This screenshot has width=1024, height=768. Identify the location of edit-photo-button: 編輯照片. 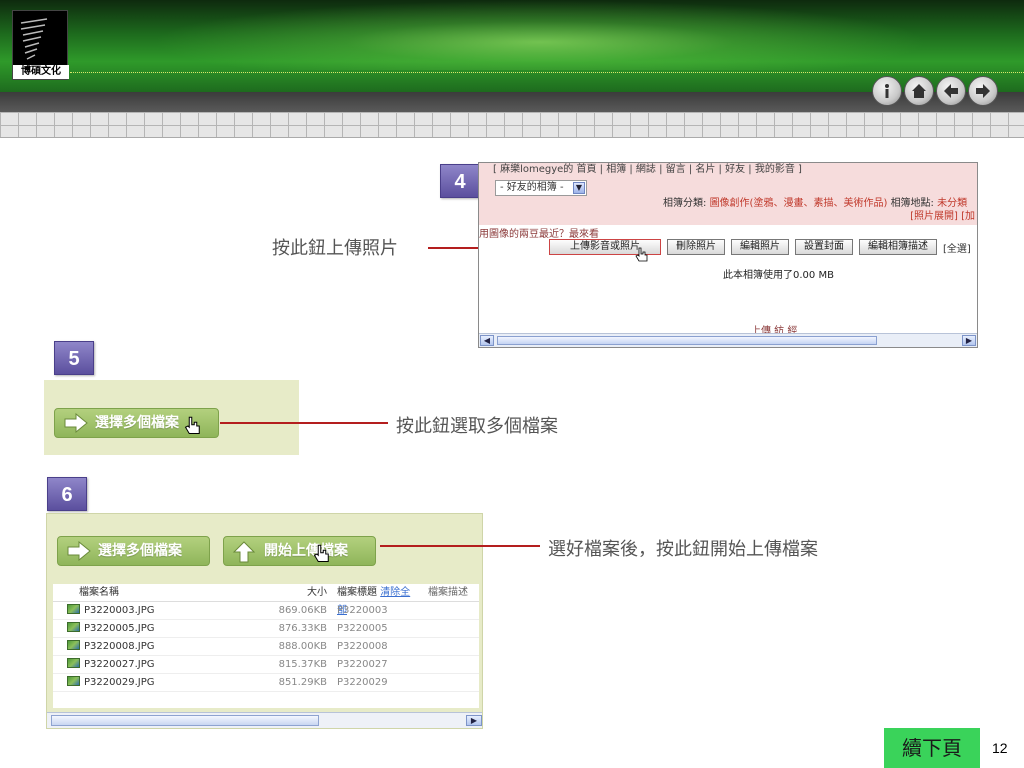
(760, 247).